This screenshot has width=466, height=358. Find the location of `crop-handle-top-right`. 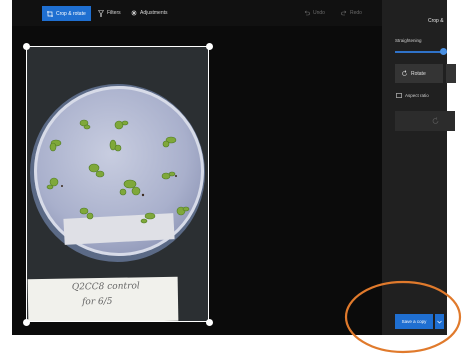

crop-handle-top-right is located at coordinates (209, 46).